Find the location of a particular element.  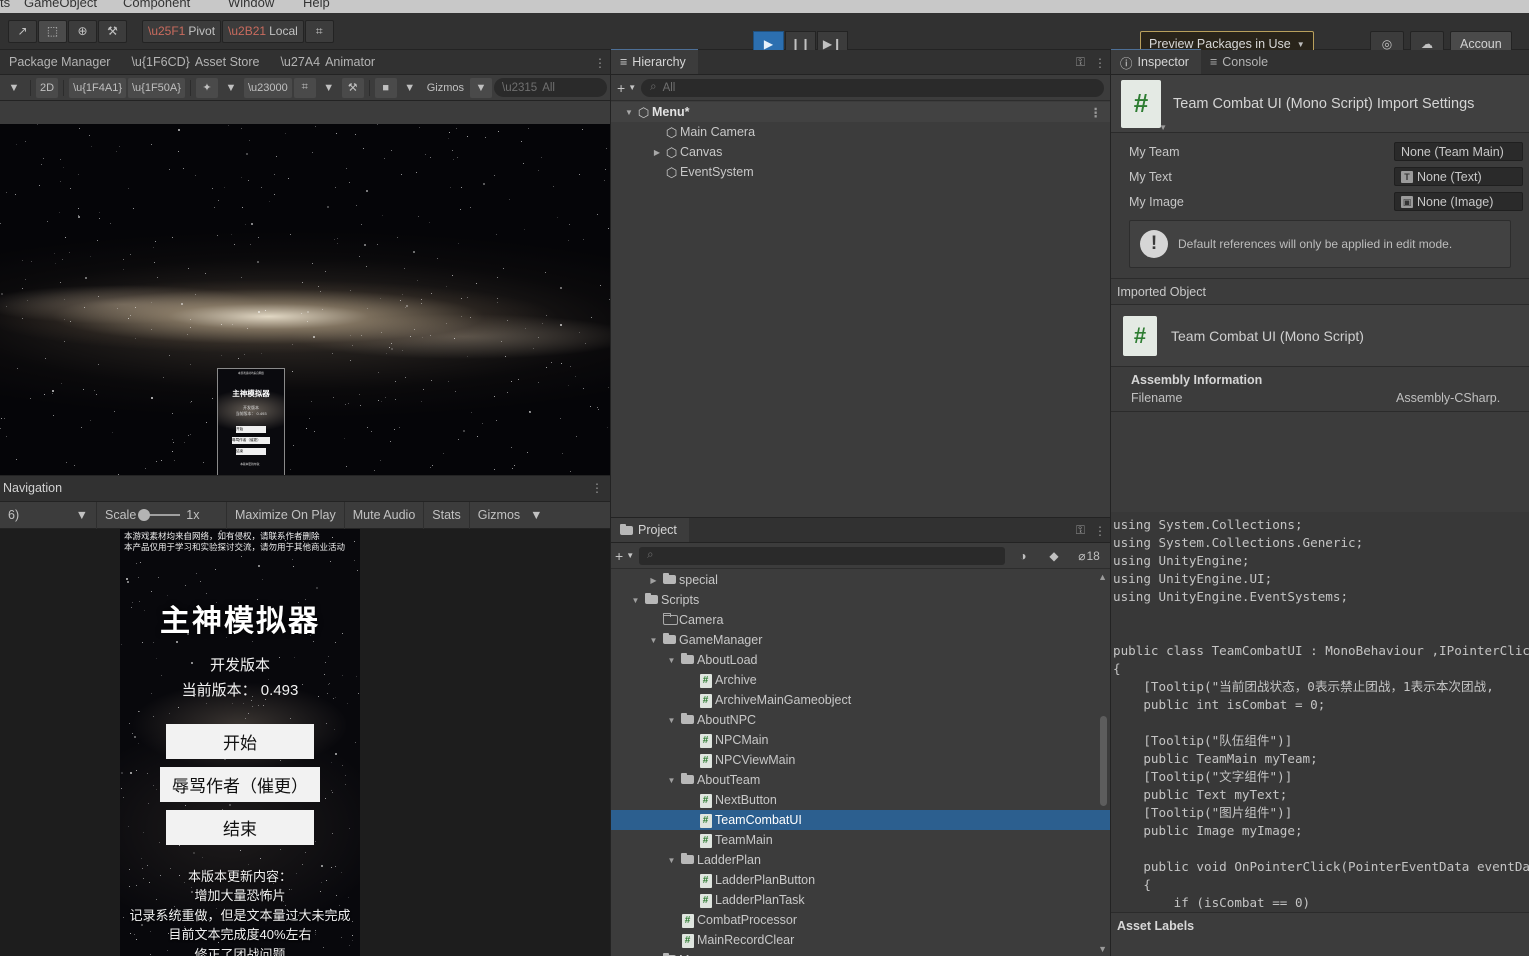

maximize-on-play-toggle: Maximize On Play is located at coordinates (286, 515).